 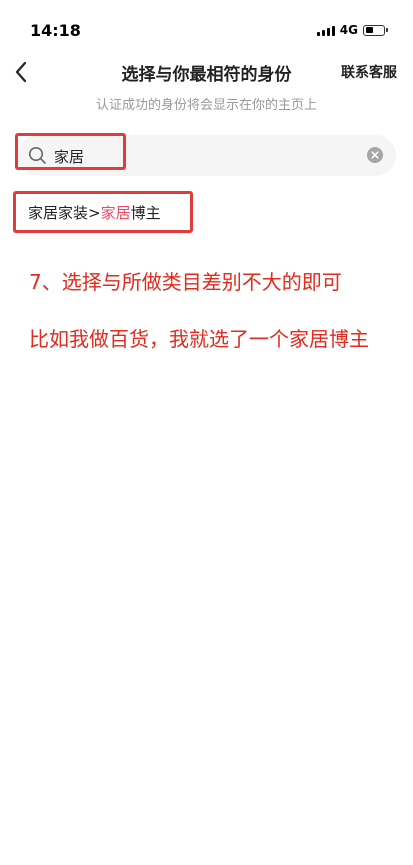 I want to click on annotation-text-1: 7、选择与所做类目差别不大的即可, so click(x=185, y=282).